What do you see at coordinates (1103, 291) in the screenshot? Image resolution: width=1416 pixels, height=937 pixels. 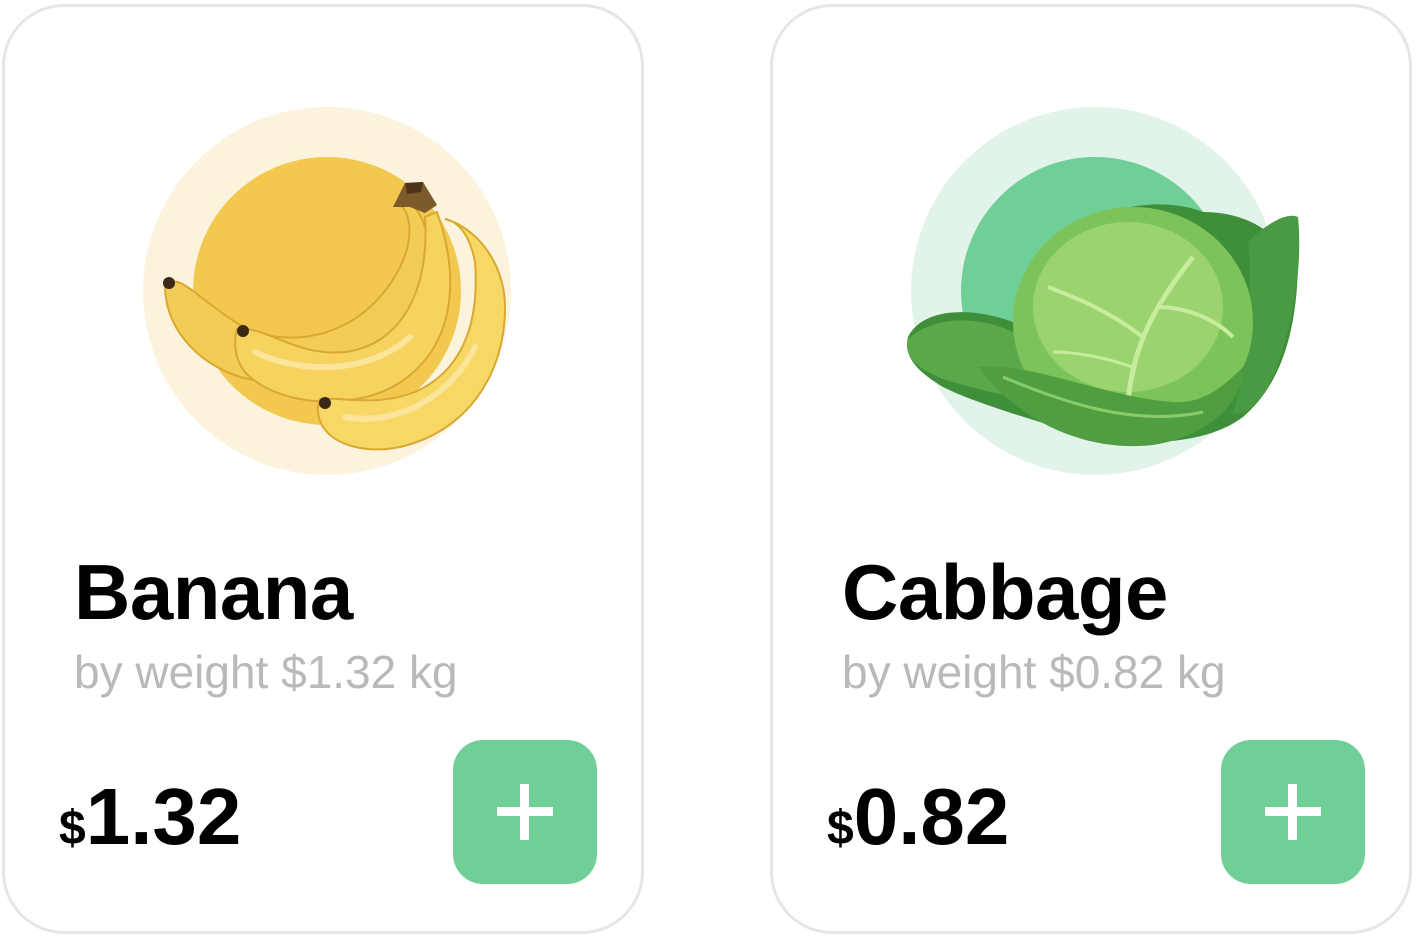 I see `cabbage-image` at bounding box center [1103, 291].